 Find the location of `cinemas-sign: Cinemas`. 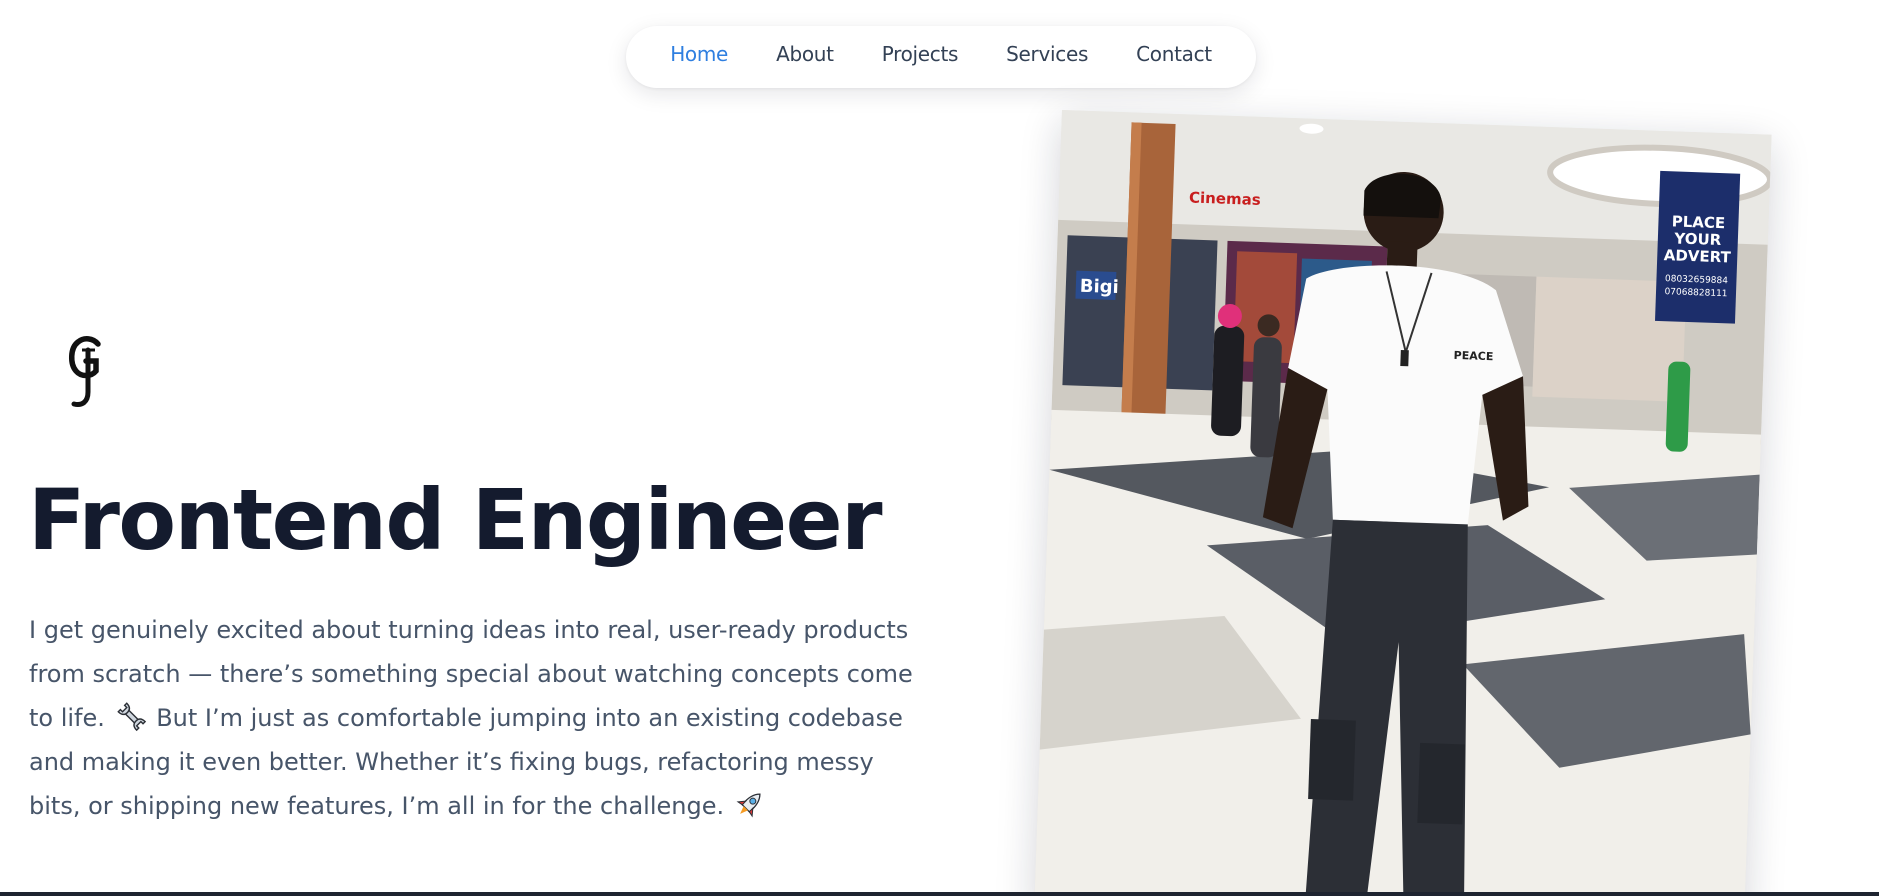

cinemas-sign: Cinemas is located at coordinates (1225, 198).